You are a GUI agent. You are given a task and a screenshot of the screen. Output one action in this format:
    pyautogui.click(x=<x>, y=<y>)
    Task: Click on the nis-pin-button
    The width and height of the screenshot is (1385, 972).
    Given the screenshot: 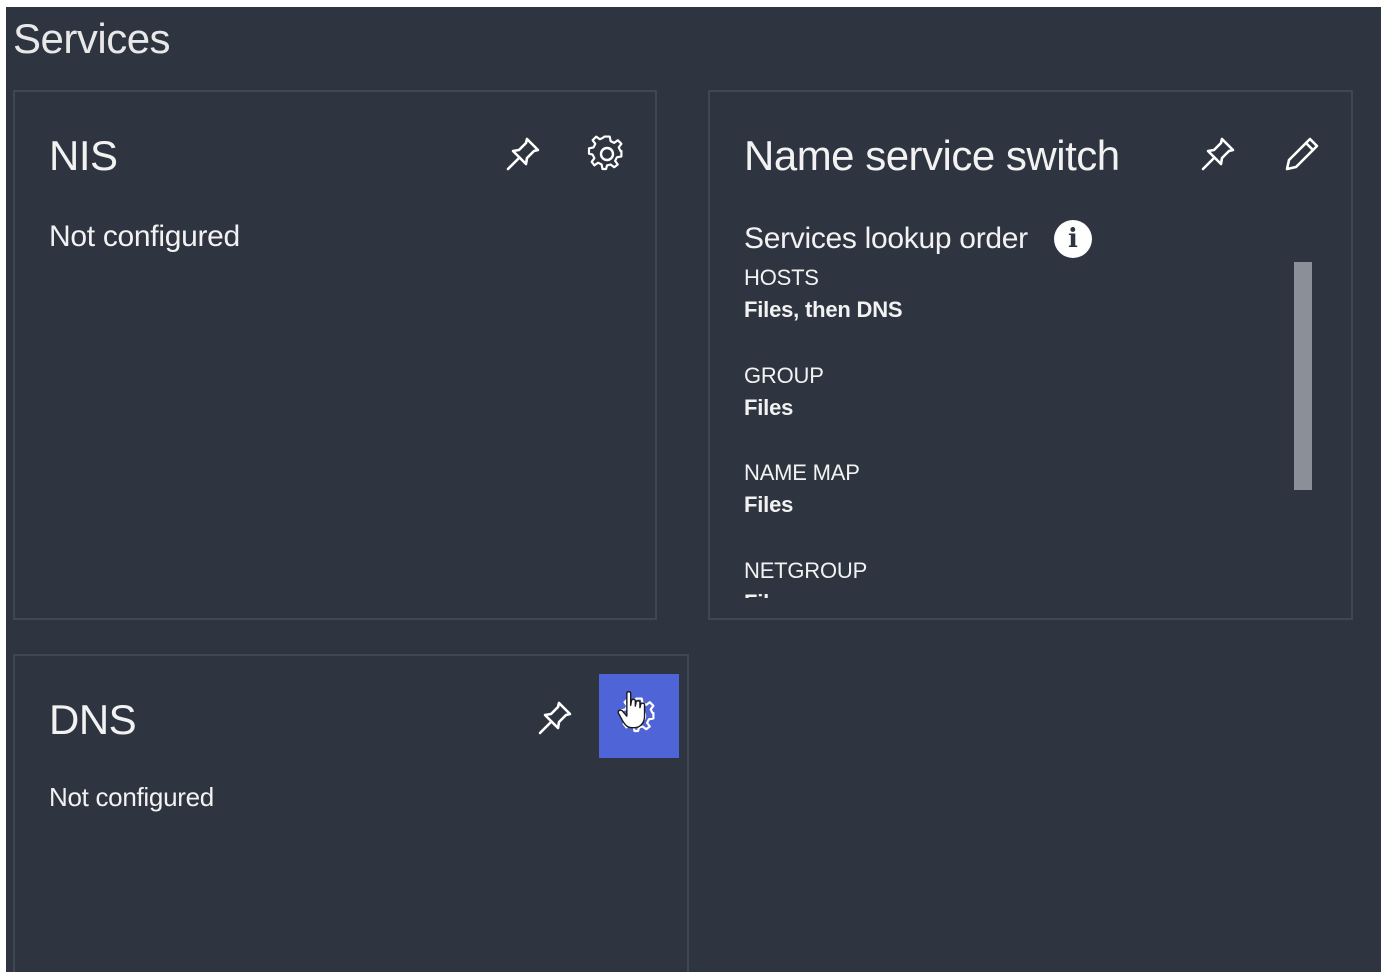 What is the action you would take?
    pyautogui.click(x=523, y=154)
    